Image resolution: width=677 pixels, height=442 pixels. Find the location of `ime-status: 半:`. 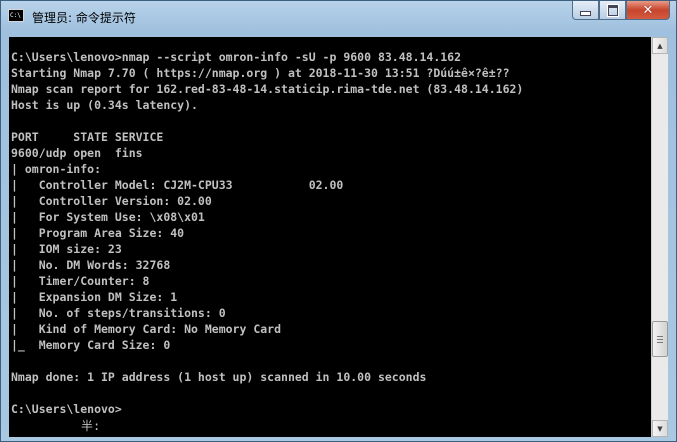

ime-status: 半: is located at coordinates (91, 426).